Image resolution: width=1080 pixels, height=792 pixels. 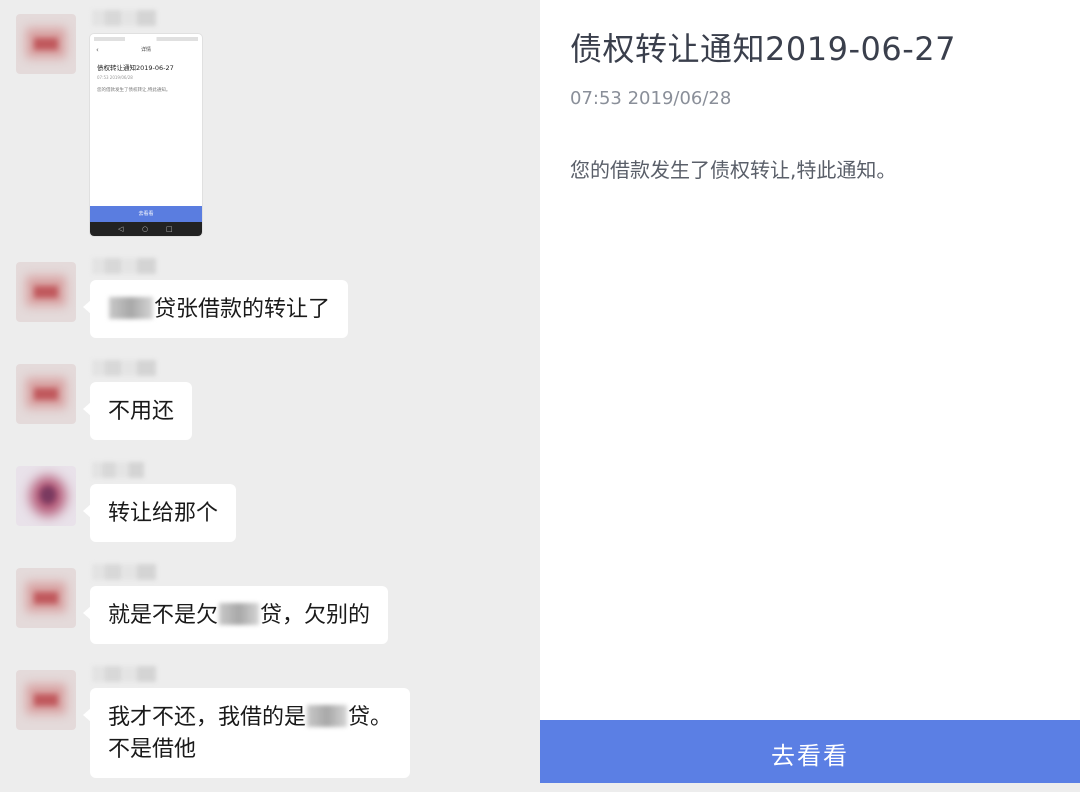 I want to click on message-text-line-2: 不是借他, so click(x=152, y=749).